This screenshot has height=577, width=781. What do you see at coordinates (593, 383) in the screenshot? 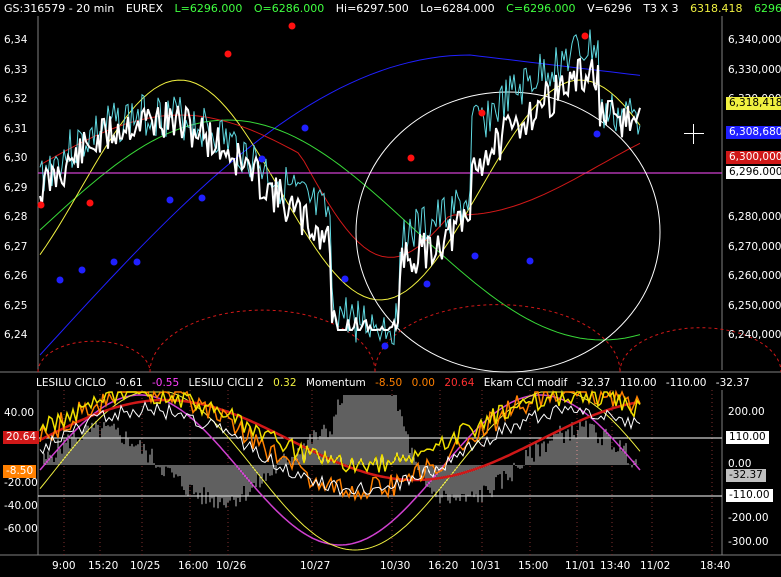
I see `ind4-value-a: -32.37` at bounding box center [593, 383].